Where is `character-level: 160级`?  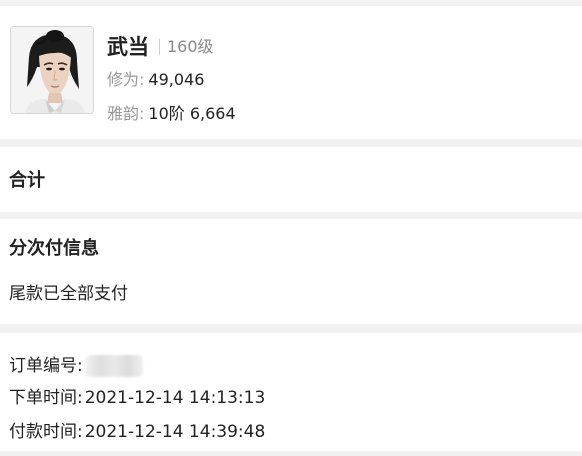
character-level: 160级 is located at coordinates (190, 46).